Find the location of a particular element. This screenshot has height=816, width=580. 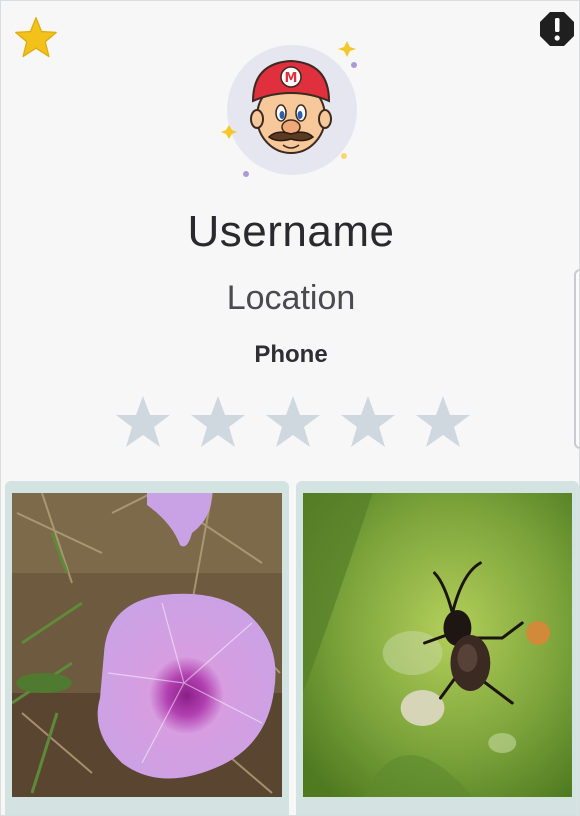

star-icon is located at coordinates (36, 37).